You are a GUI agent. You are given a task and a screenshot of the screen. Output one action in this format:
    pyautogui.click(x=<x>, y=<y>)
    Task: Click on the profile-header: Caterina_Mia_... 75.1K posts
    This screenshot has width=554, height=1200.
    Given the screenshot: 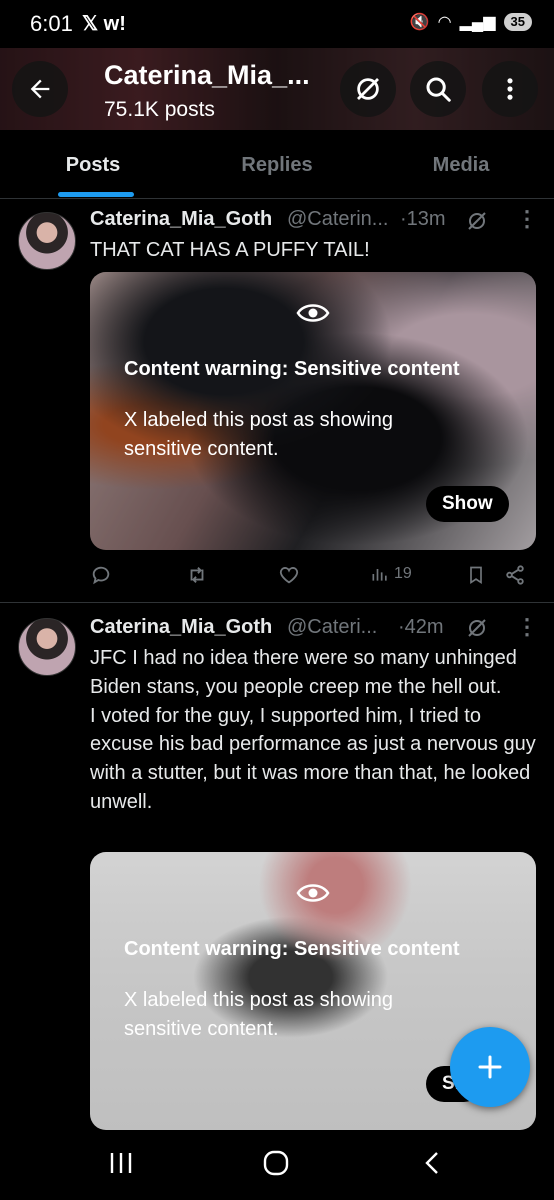 What is the action you would take?
    pyautogui.click(x=277, y=89)
    